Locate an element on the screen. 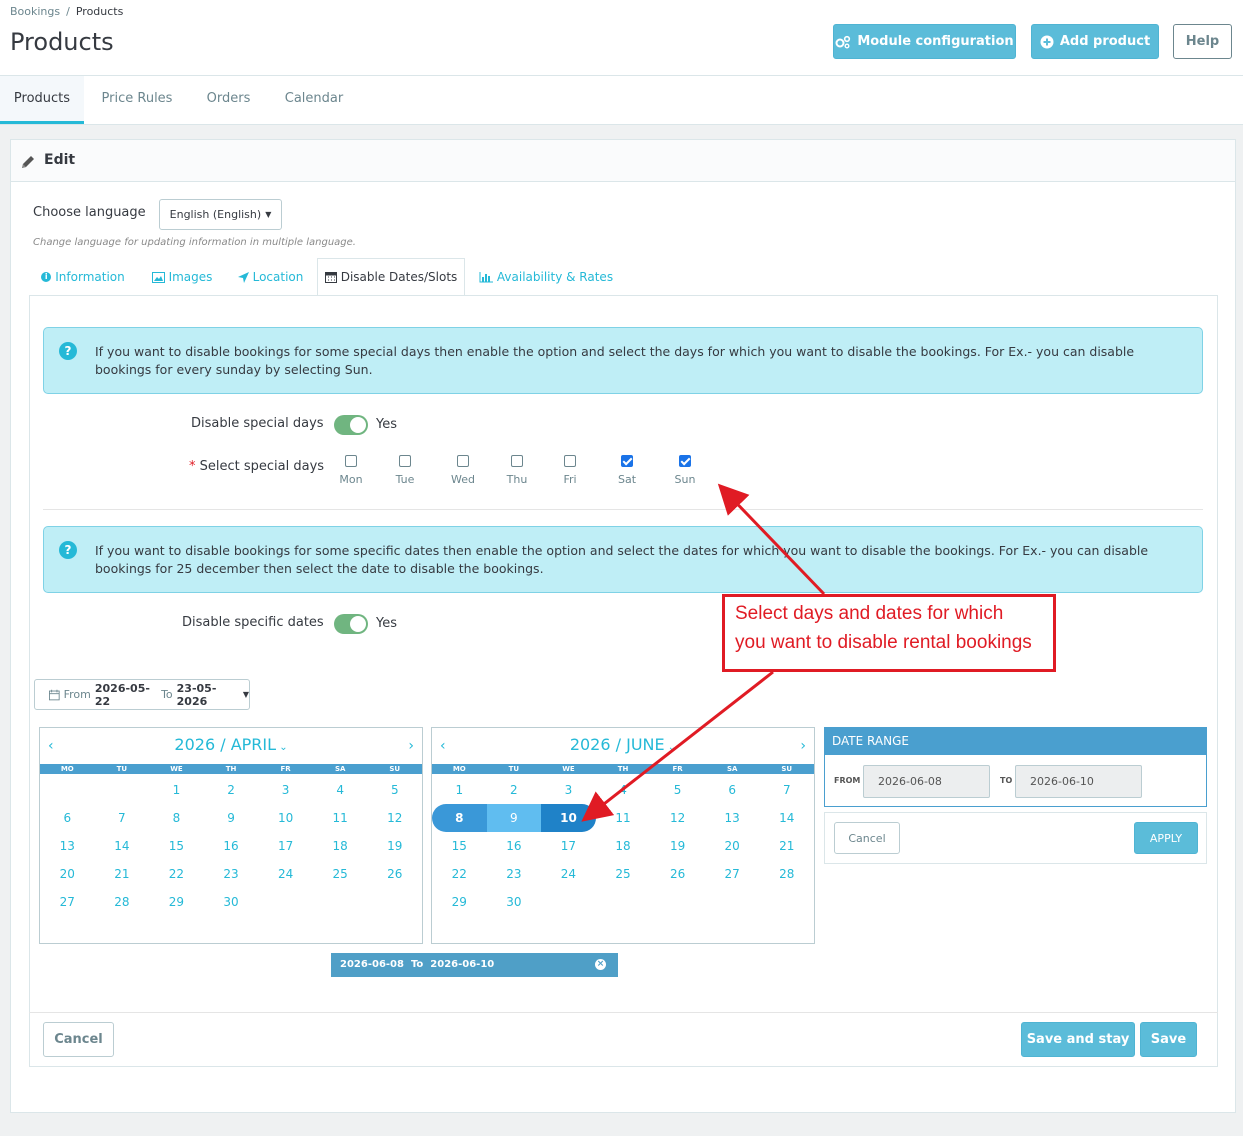 The height and width of the screenshot is (1136, 1243). tab-images: Images is located at coordinates (182, 277).